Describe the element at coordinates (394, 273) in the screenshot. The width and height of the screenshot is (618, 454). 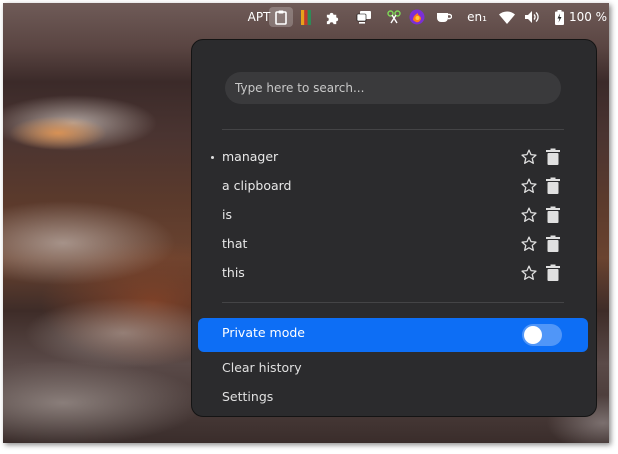
I see `clipboard-entry: this` at that location.